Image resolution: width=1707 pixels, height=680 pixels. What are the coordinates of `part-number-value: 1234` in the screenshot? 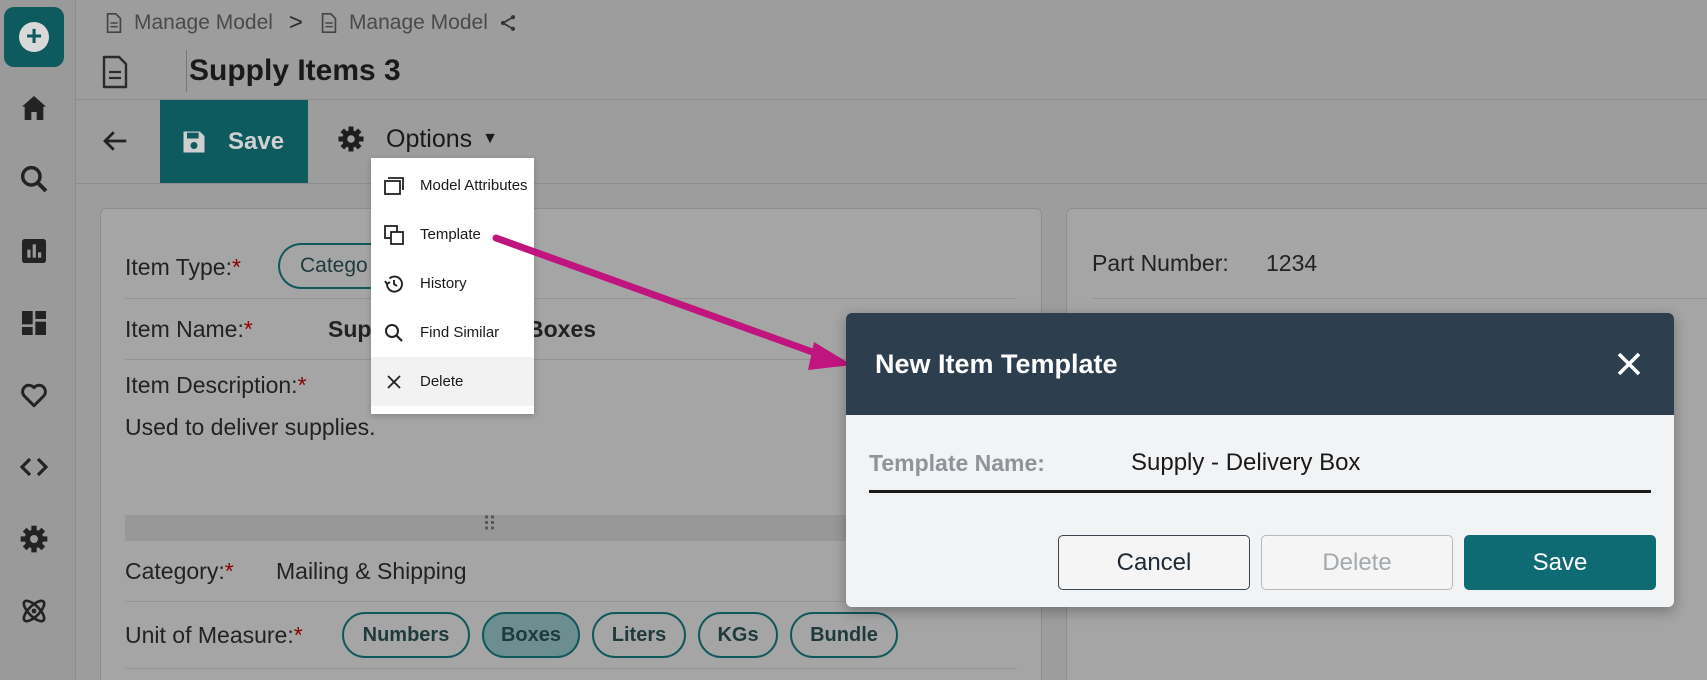 It's located at (1291, 263).